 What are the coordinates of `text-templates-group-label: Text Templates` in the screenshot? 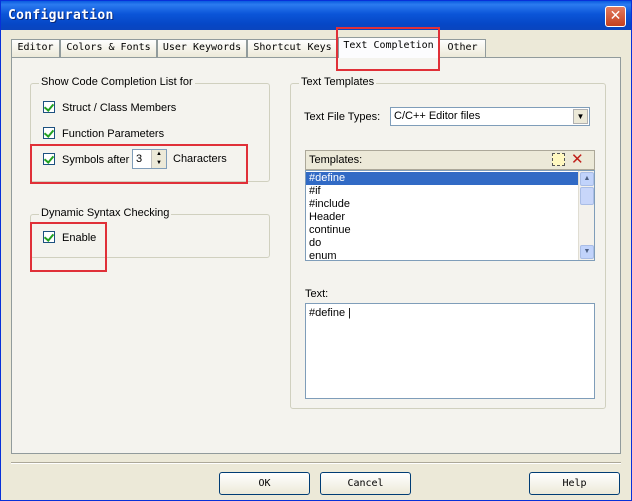 It's located at (338, 82).